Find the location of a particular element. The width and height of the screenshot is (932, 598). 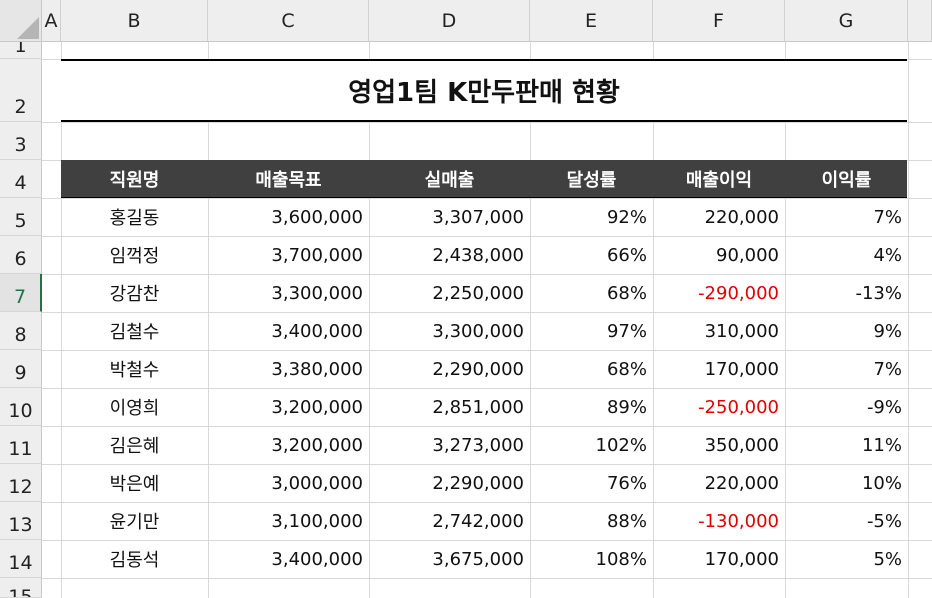

cell-rate: 92% is located at coordinates (591, 217).